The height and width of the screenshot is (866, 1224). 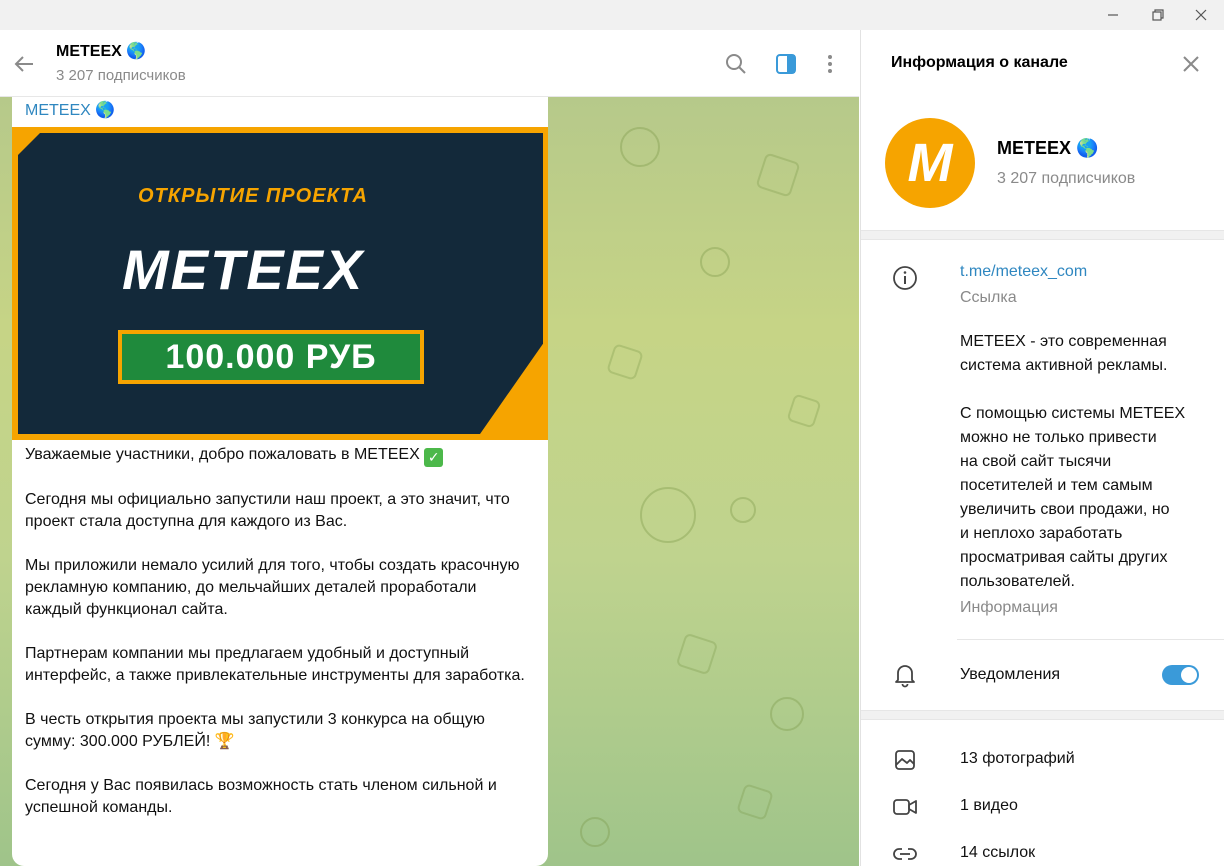 What do you see at coordinates (1113, 15) in the screenshot?
I see `minimize-icon` at bounding box center [1113, 15].